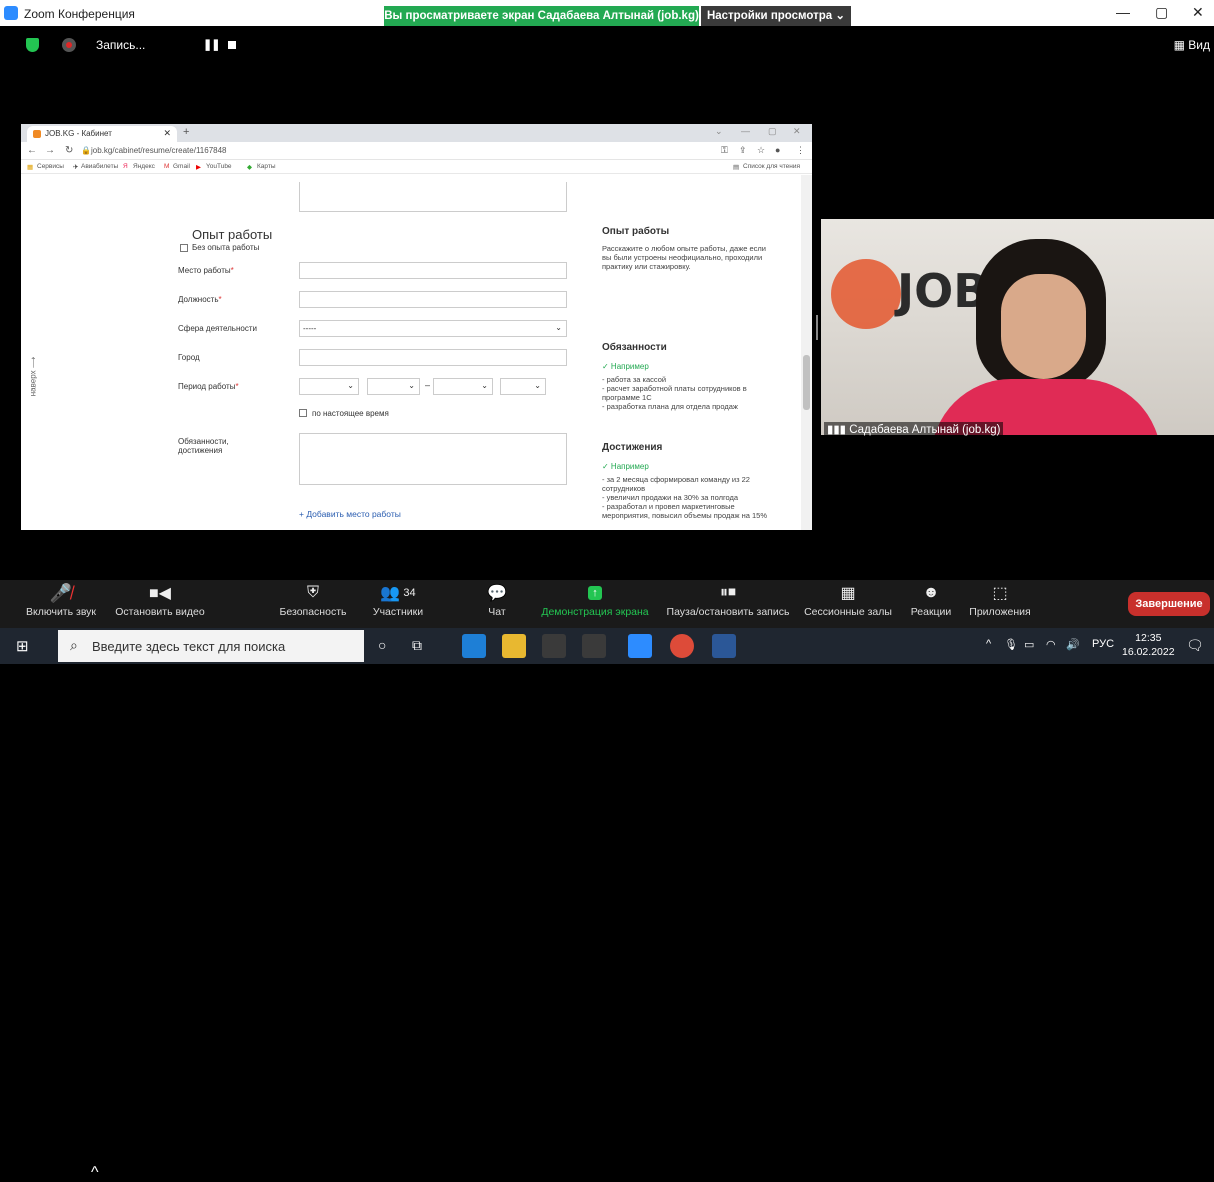  Describe the element at coordinates (806, 382) in the screenshot. I see `scrollbar-thumb` at that location.